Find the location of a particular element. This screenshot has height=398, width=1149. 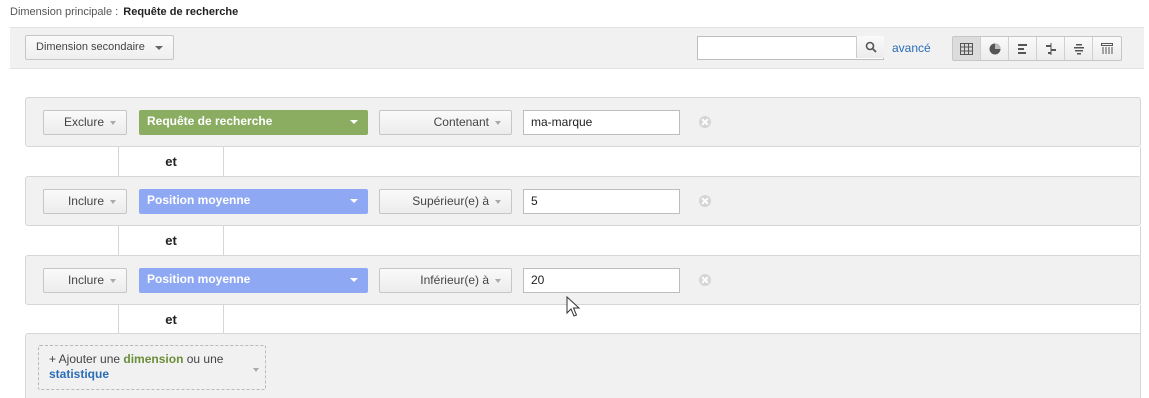

add-middle-text: ou une is located at coordinates (203, 359).